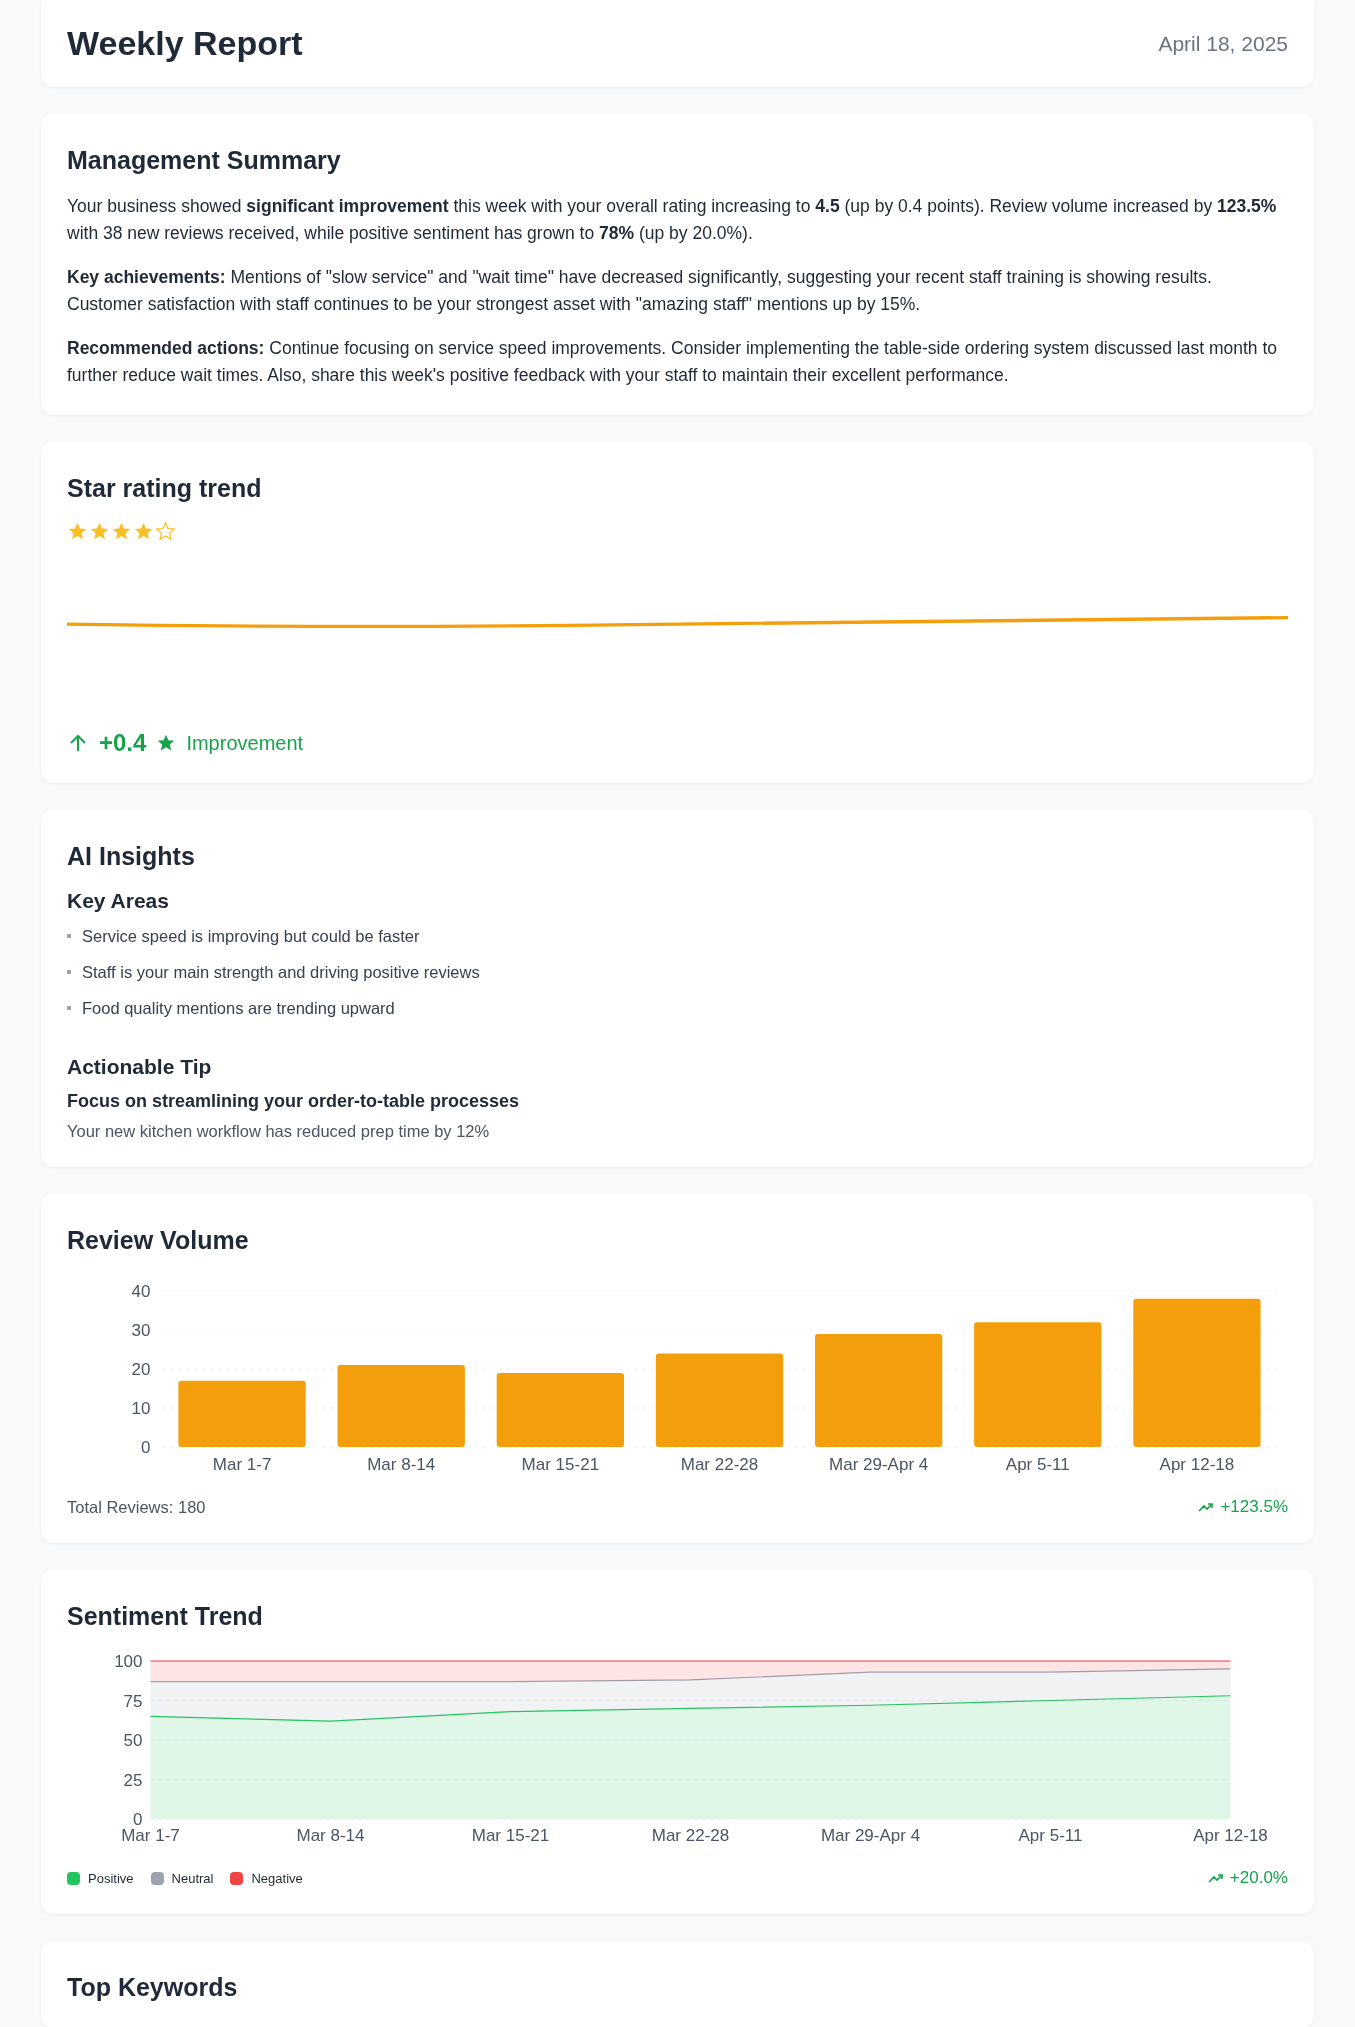 The width and height of the screenshot is (1355, 2027). I want to click on axis-label: 40, so click(141, 1291).